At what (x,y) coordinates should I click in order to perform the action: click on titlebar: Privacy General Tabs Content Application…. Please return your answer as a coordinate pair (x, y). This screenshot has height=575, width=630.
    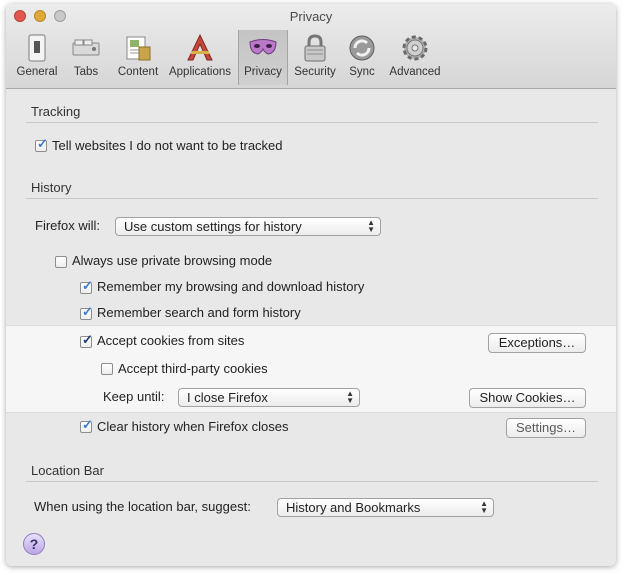
    Looking at the image, I should click on (311, 46).